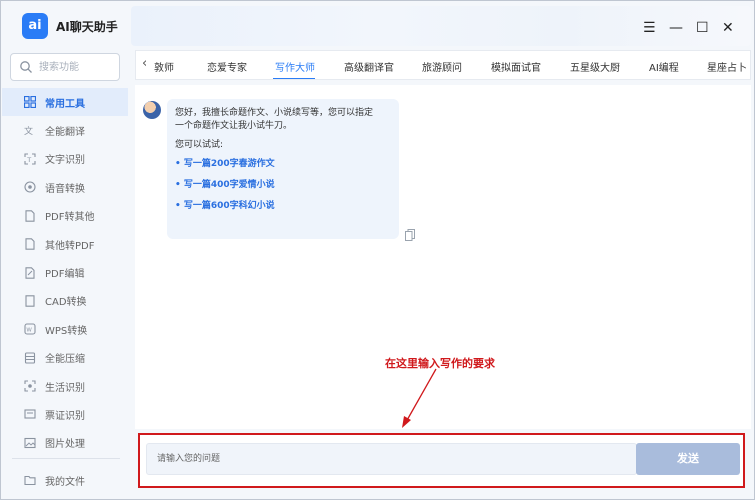  I want to click on sidebar-item-label: 我的文件, so click(65, 482).